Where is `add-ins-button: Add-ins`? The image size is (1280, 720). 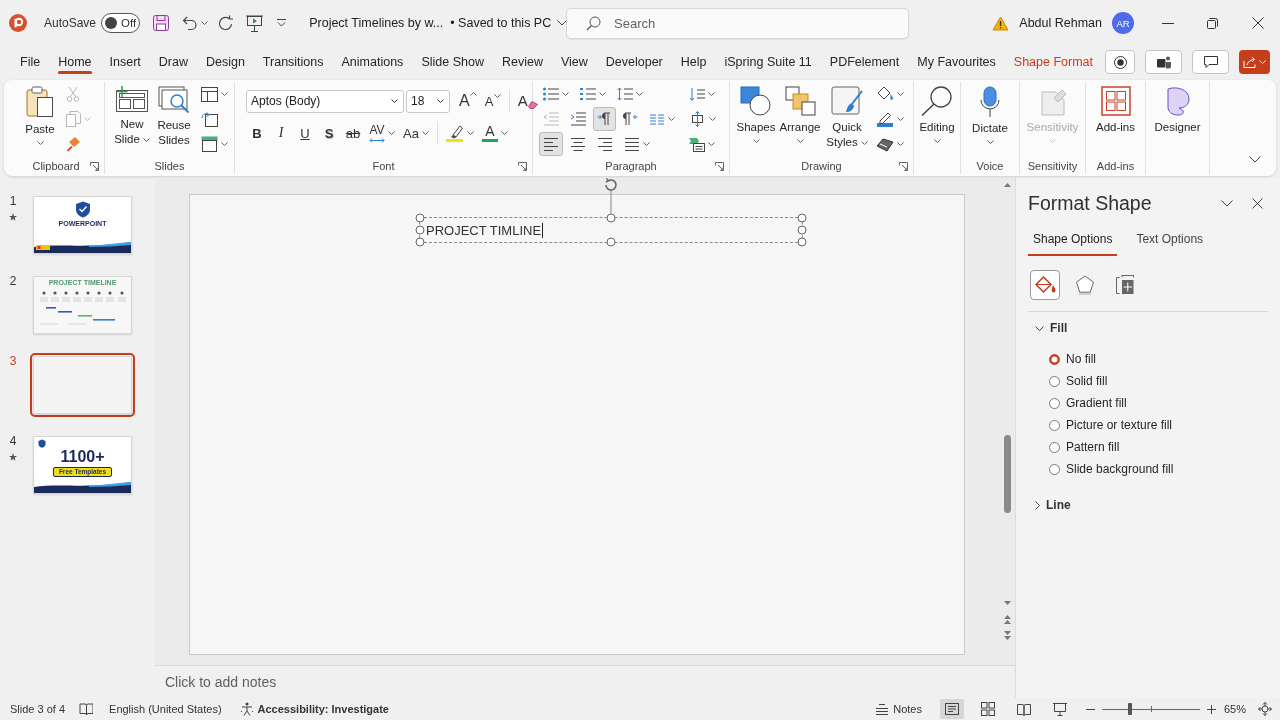
add-ins-button: Add-ins is located at coordinates (1115, 108).